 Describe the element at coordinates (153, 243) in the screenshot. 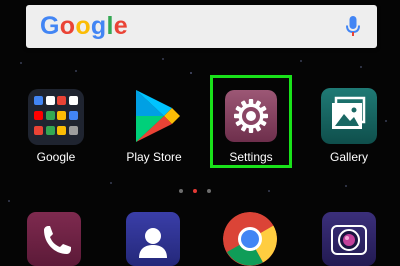

I see `contacts-icon` at that location.